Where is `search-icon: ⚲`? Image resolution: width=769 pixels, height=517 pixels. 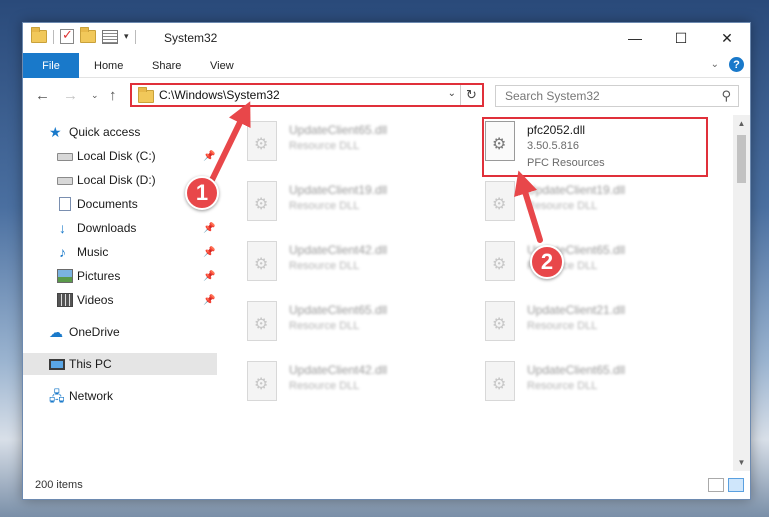
search-icon: ⚲ is located at coordinates (726, 96).